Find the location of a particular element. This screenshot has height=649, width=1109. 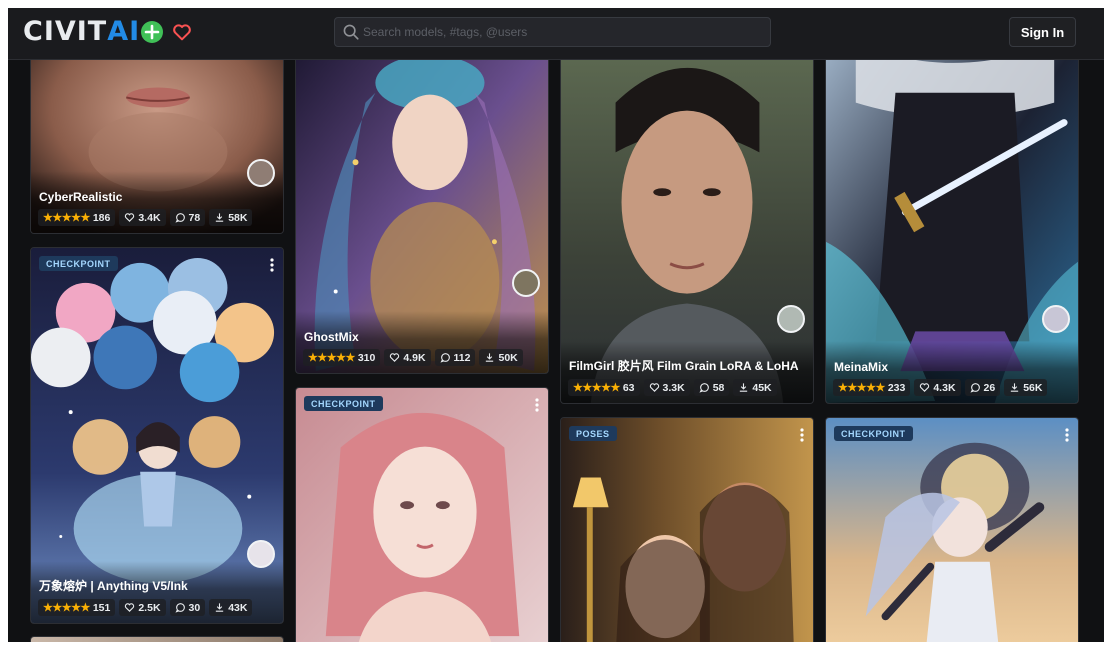

likes-pill: 4.9K is located at coordinates (407, 357).